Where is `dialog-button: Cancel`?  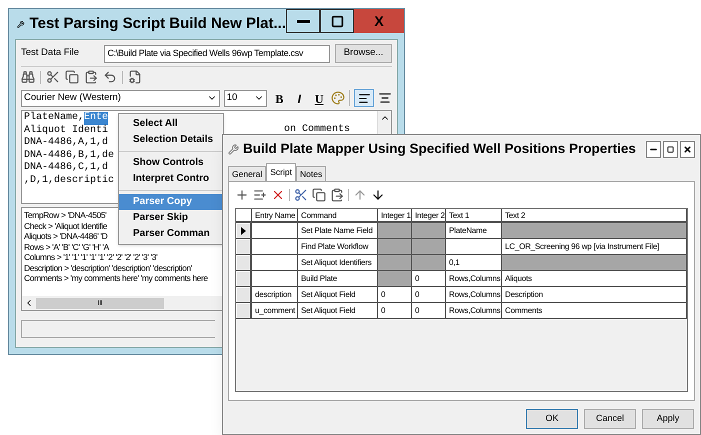
dialog-button: Cancel is located at coordinates (610, 419).